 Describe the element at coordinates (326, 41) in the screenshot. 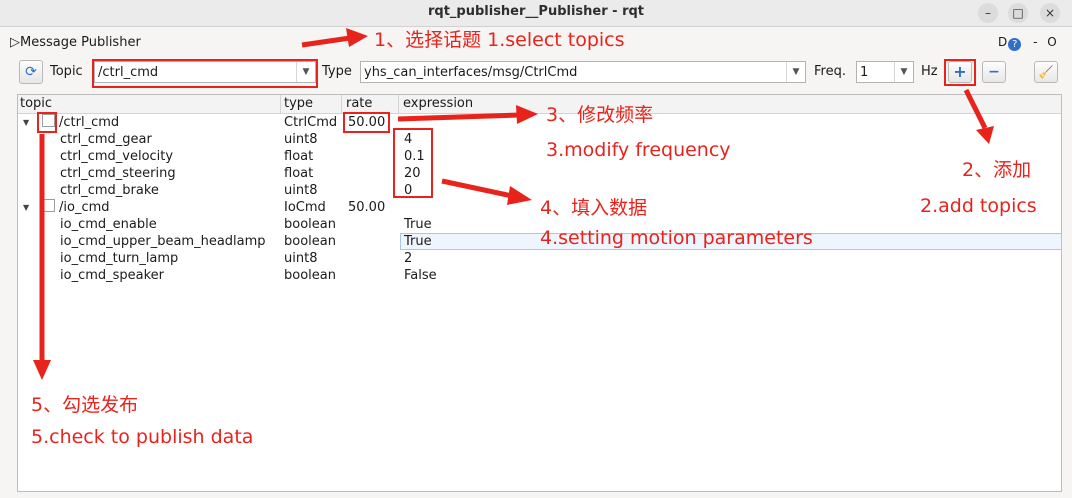

I see `arrow-select-topic` at that location.